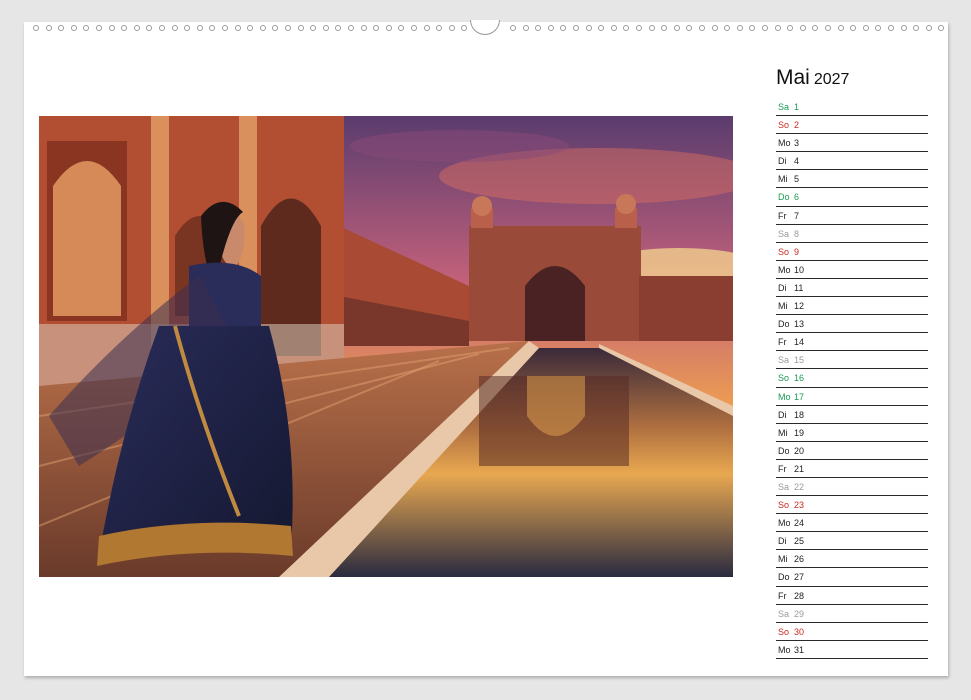  What do you see at coordinates (799, 541) in the screenshot?
I see `day-number: 25` at bounding box center [799, 541].